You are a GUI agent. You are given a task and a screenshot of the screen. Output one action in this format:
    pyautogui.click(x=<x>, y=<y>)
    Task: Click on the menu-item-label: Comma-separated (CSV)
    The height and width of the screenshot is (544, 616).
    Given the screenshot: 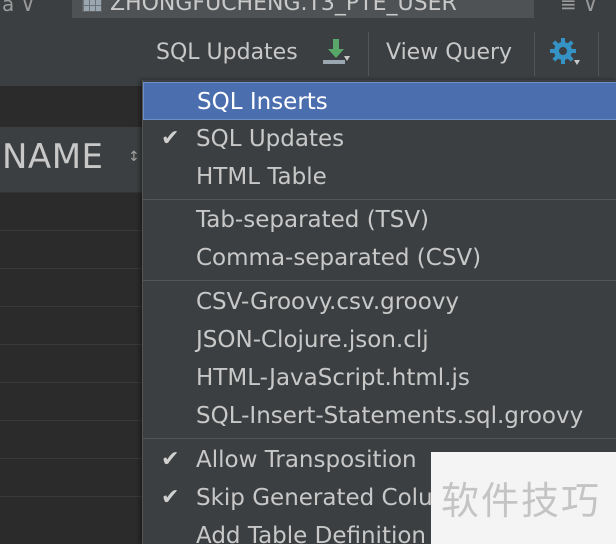 What is the action you would take?
    pyautogui.click(x=339, y=258)
    